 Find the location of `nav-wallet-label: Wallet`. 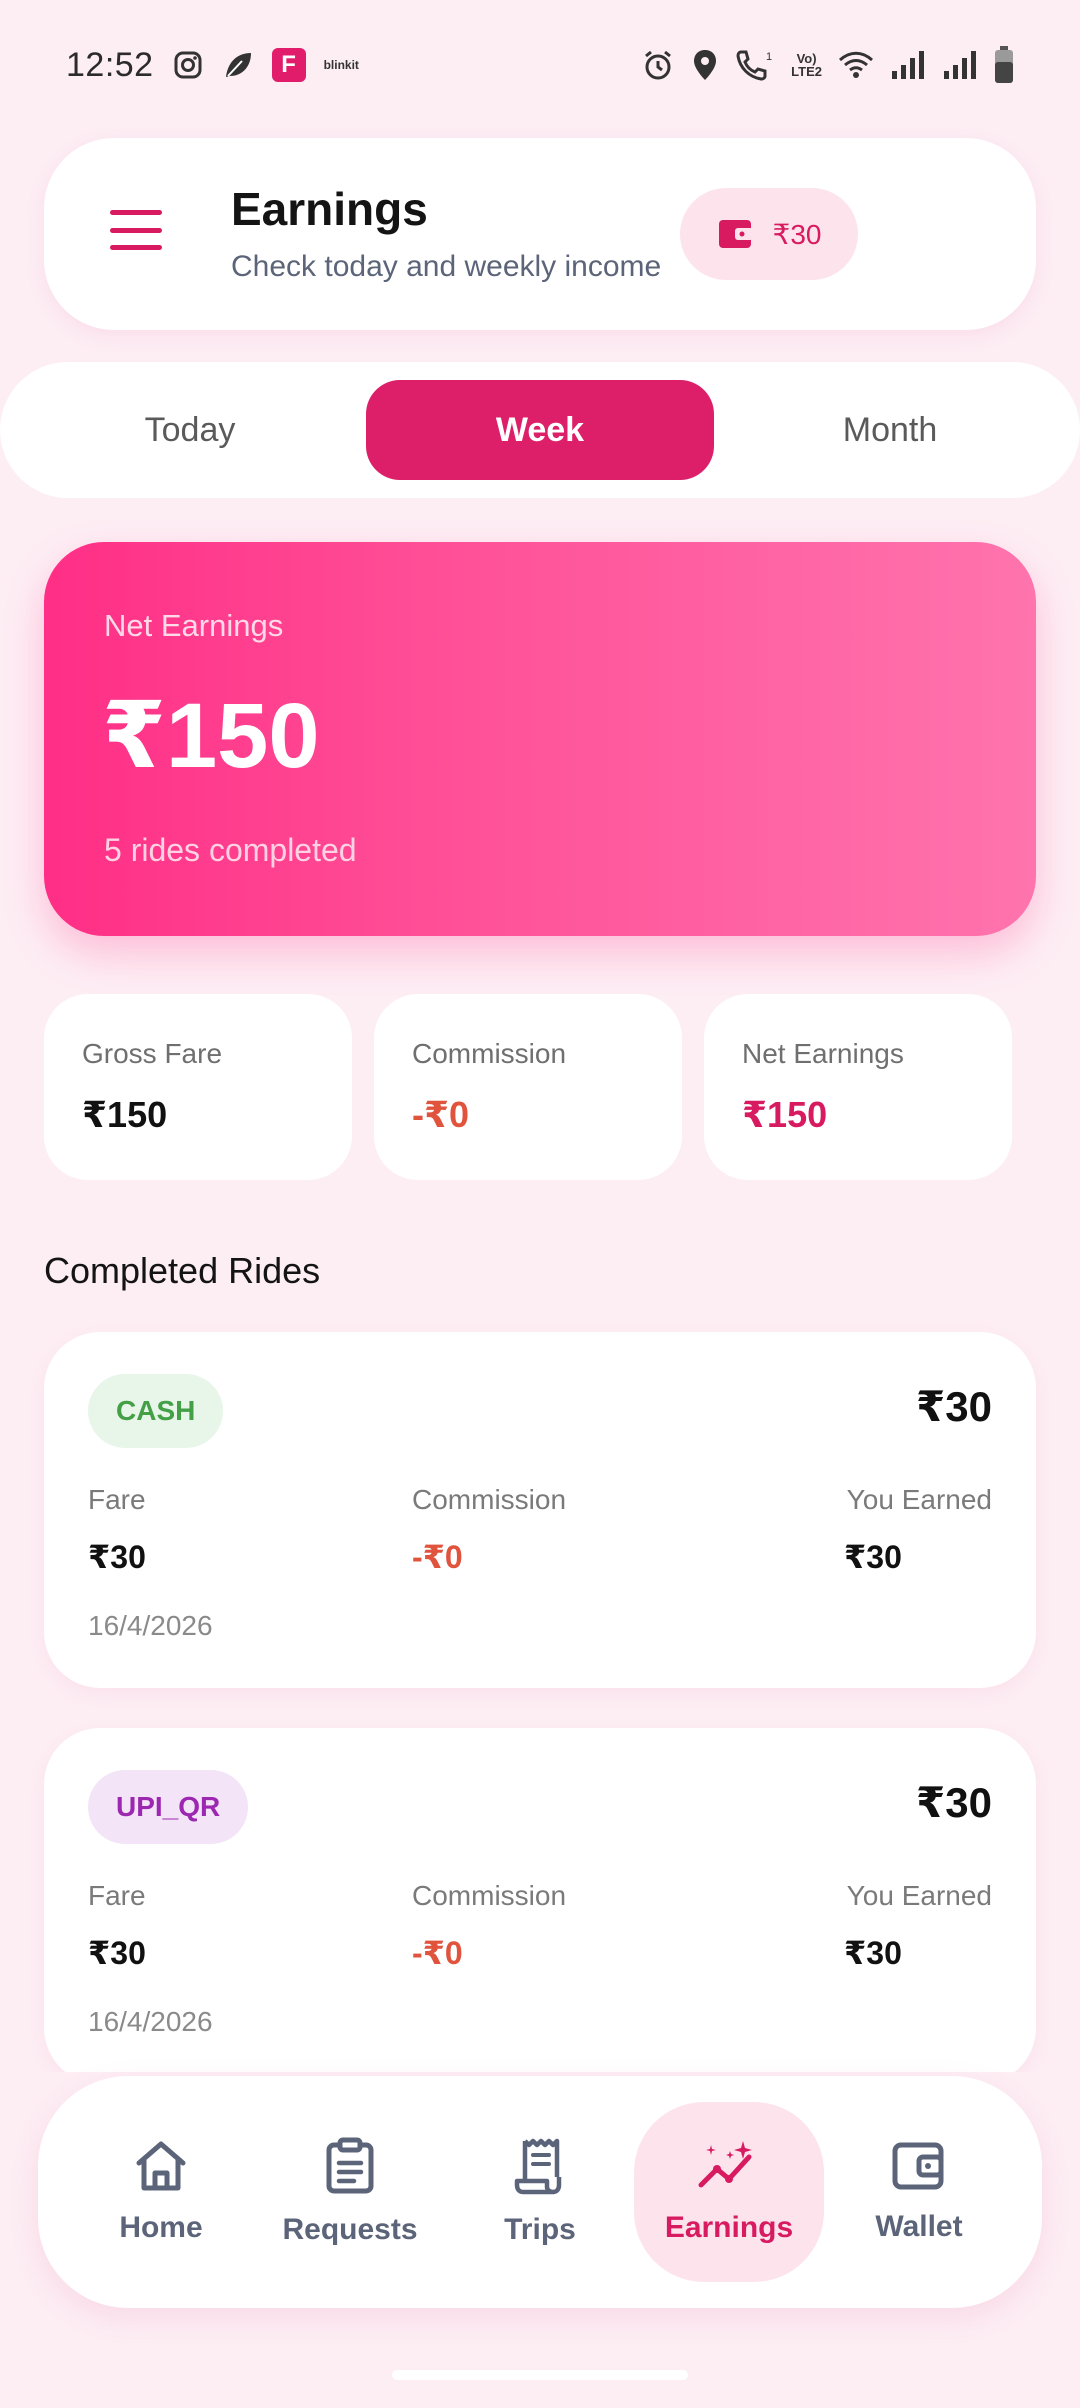

nav-wallet-label: Wallet is located at coordinates (919, 2226).